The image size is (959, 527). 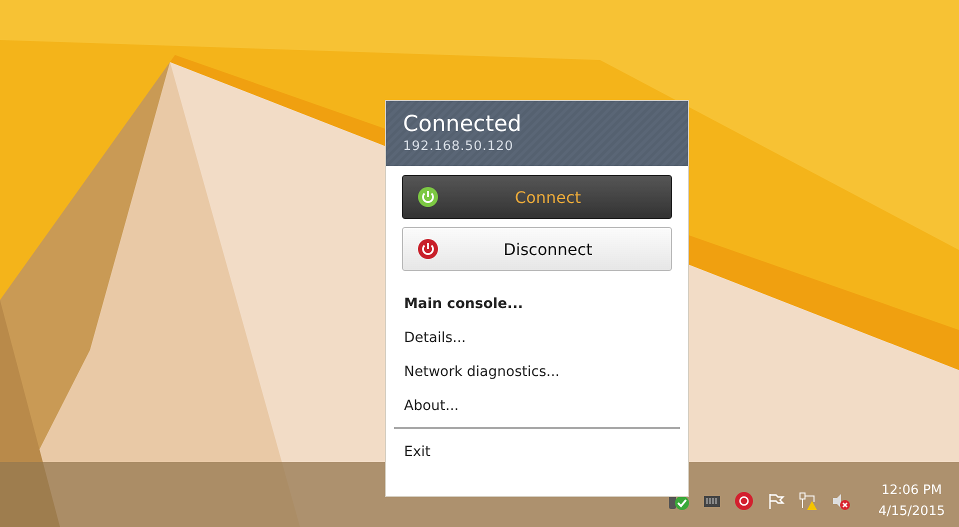 What do you see at coordinates (537, 452) in the screenshot?
I see `exit-item: Exit` at bounding box center [537, 452].